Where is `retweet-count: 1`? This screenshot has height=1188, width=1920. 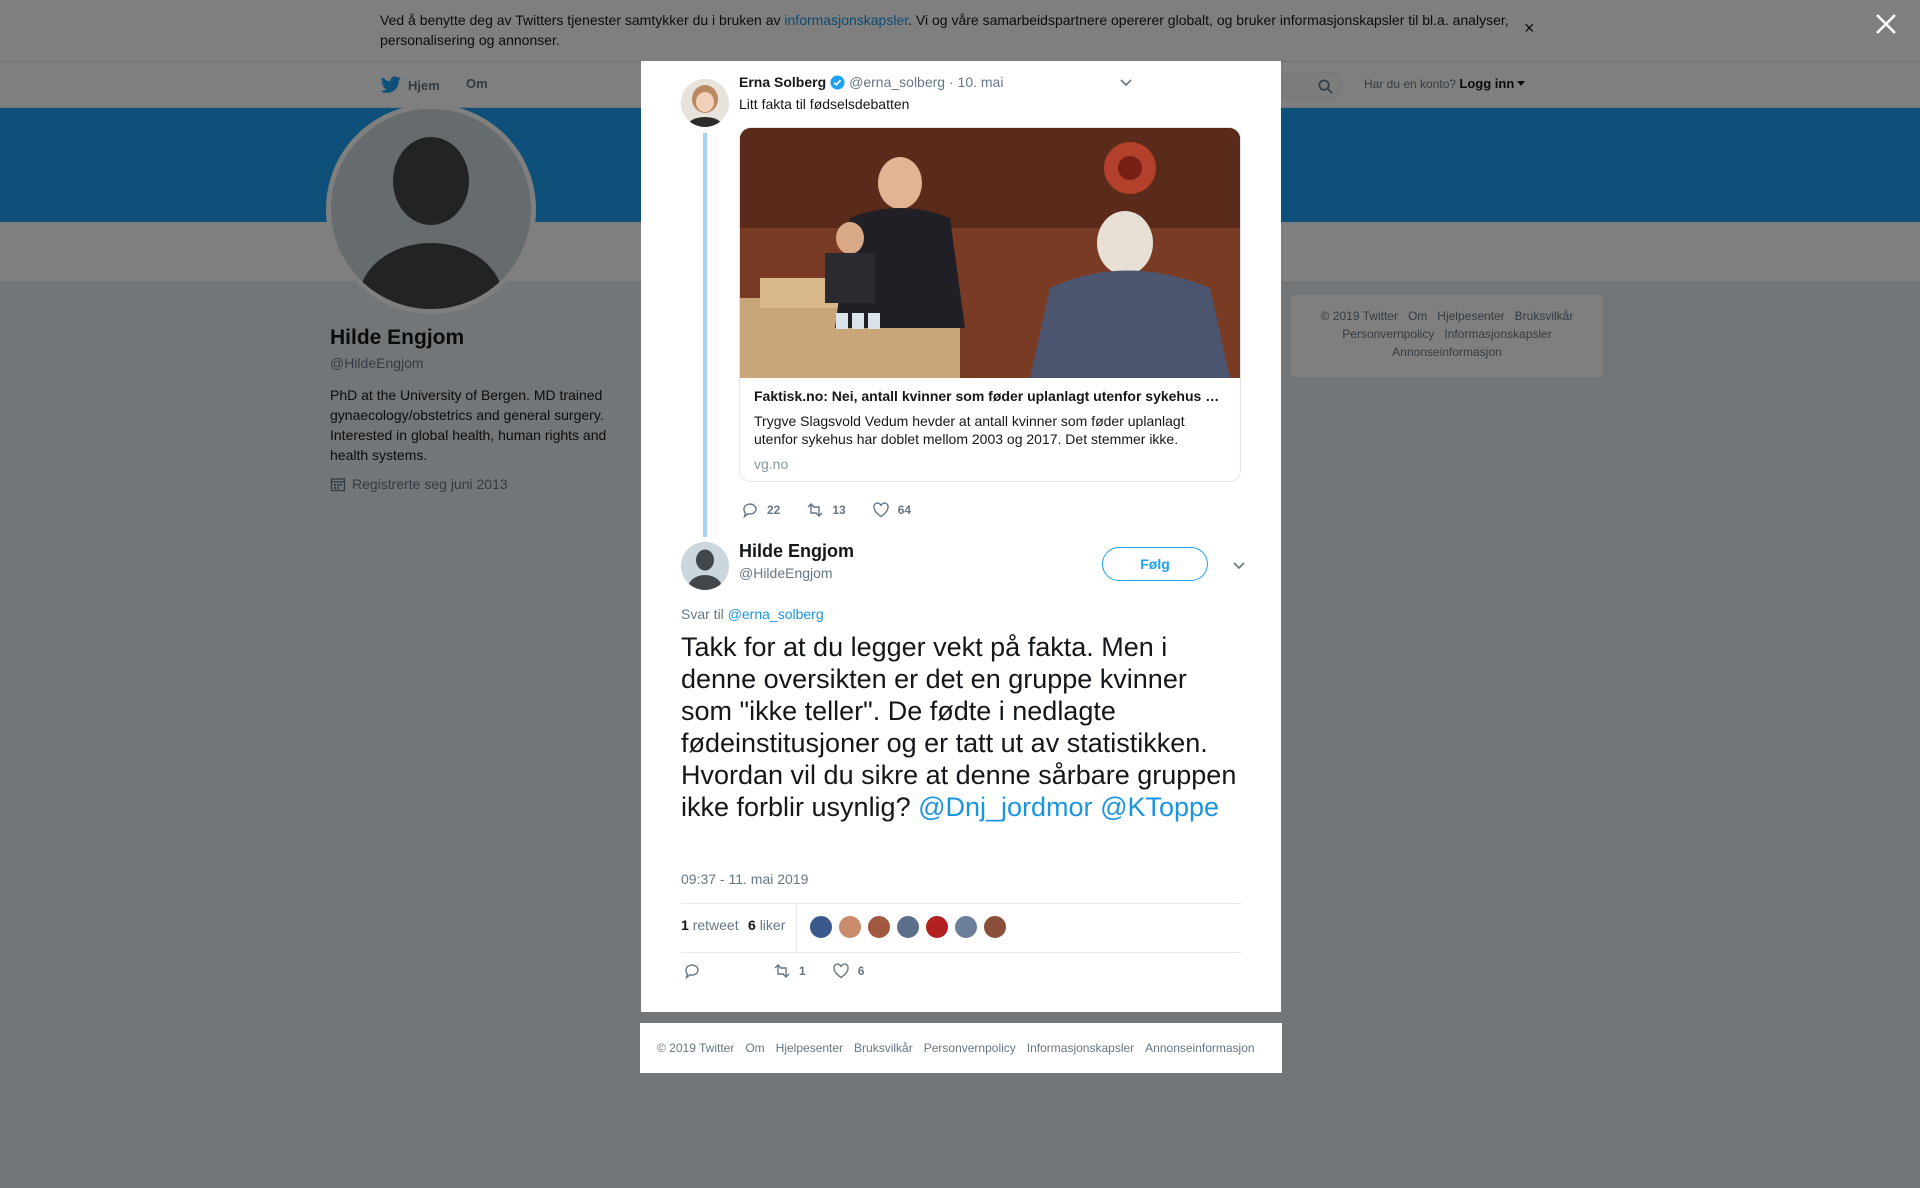 retweet-count: 1 is located at coordinates (802, 971).